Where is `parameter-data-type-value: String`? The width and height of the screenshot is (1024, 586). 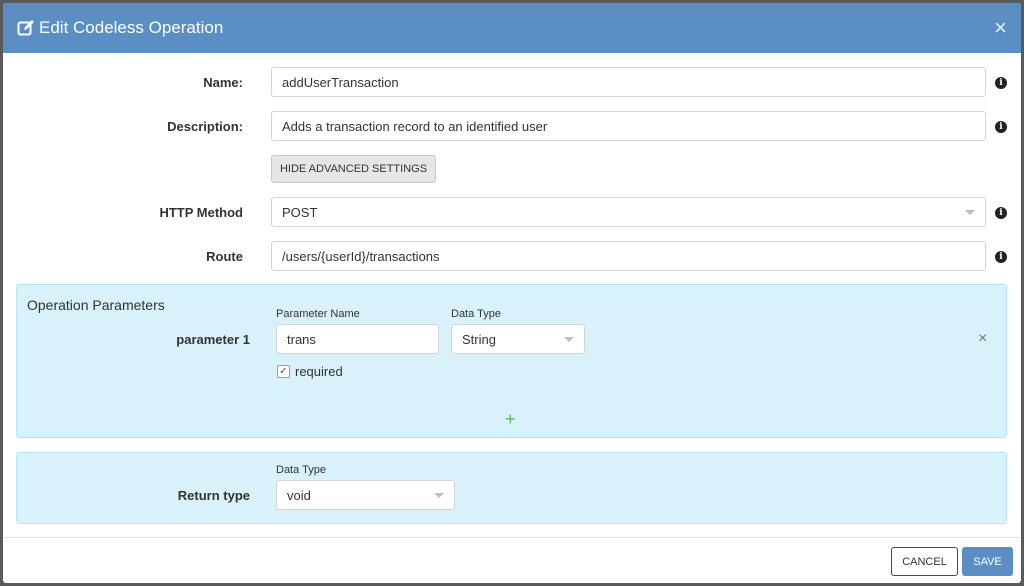 parameter-data-type-value: String is located at coordinates (479, 339).